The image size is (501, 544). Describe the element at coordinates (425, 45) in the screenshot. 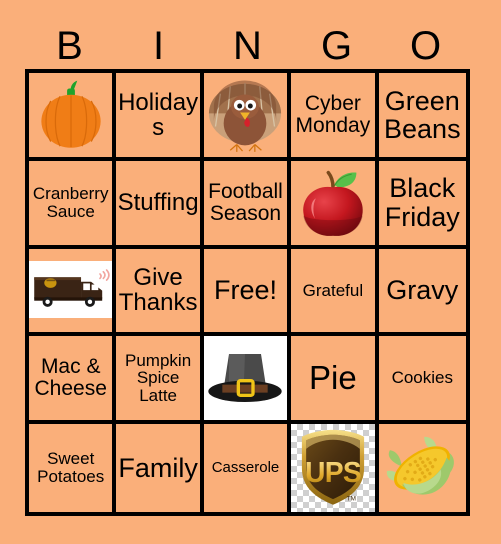

I see `header-letter-o: O` at that location.